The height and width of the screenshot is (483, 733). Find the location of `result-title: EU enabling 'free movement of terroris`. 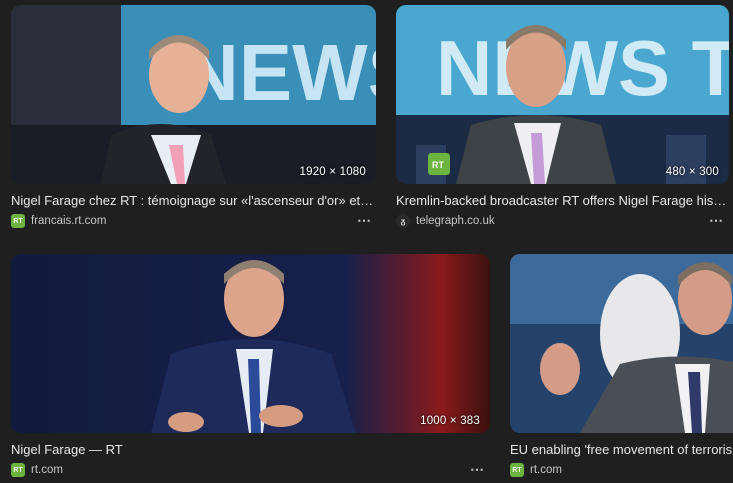

result-title: EU enabling 'free movement of terroris is located at coordinates (621, 449).